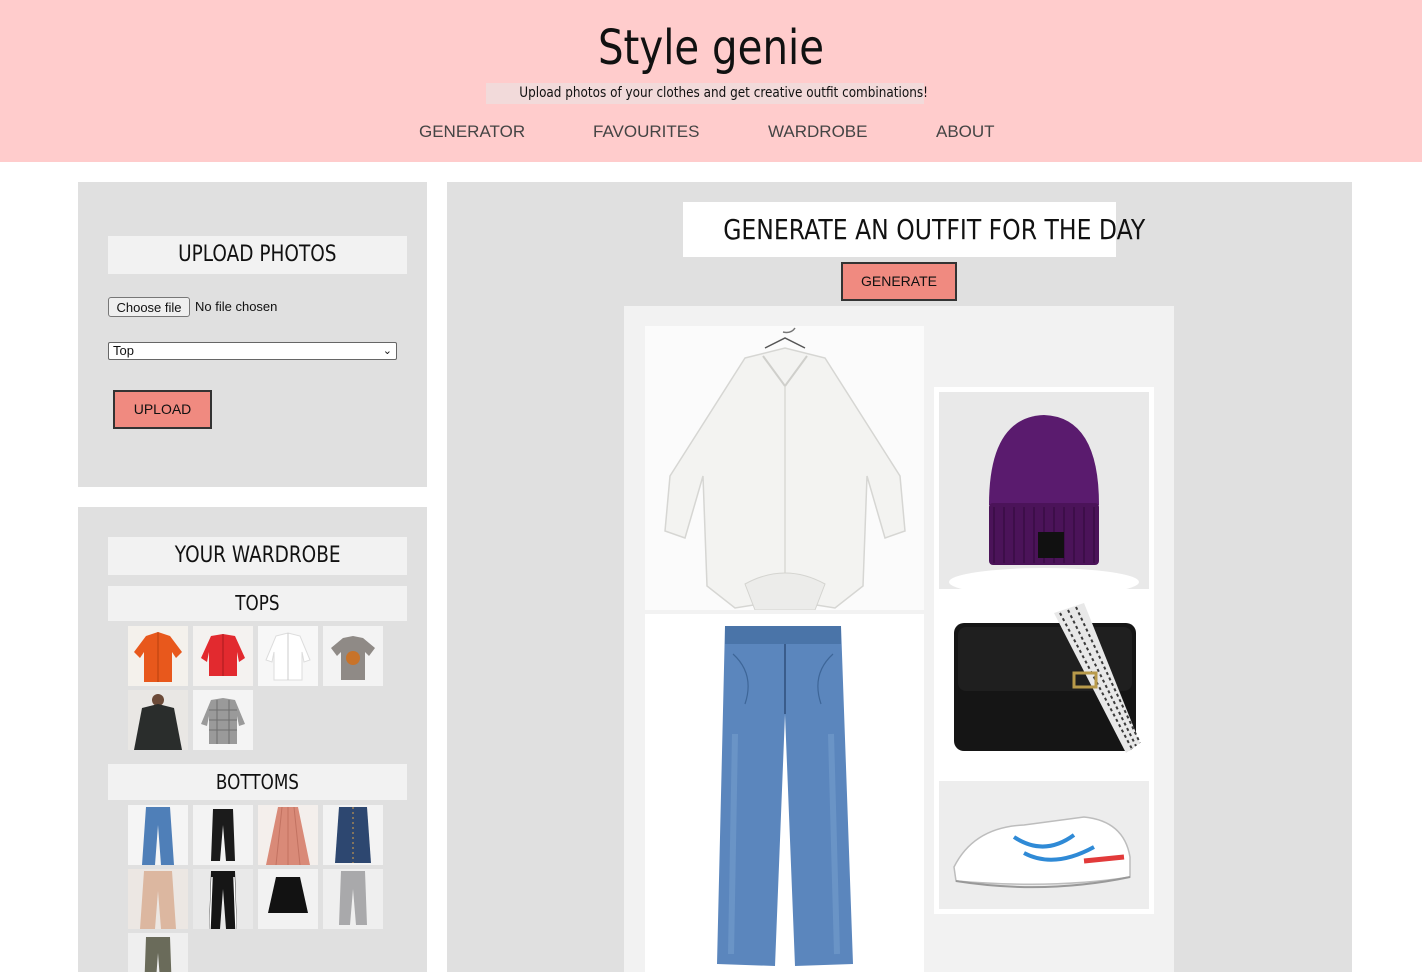  I want to click on tops-title: TOPS, so click(257, 603).